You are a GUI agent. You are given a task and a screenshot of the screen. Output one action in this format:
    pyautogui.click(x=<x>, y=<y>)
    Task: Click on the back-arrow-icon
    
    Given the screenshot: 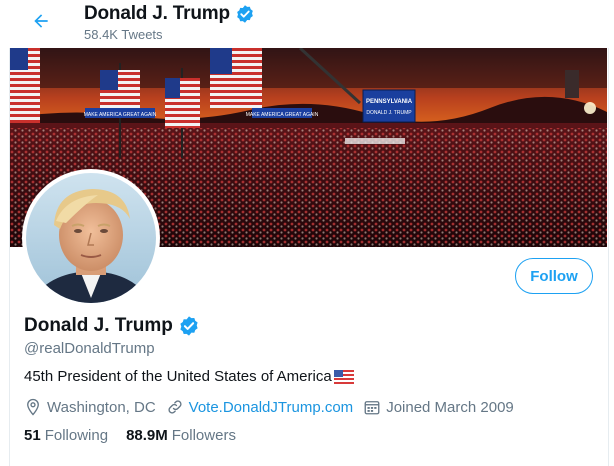 What is the action you would take?
    pyautogui.click(x=41, y=21)
    